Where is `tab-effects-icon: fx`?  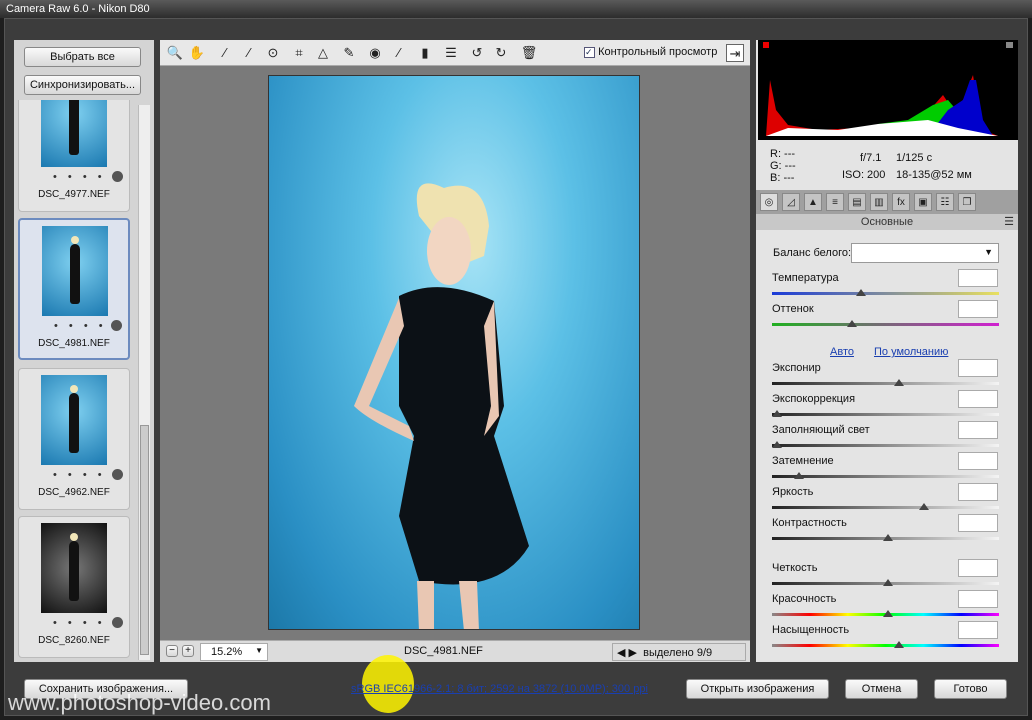 tab-effects-icon: fx is located at coordinates (901, 202).